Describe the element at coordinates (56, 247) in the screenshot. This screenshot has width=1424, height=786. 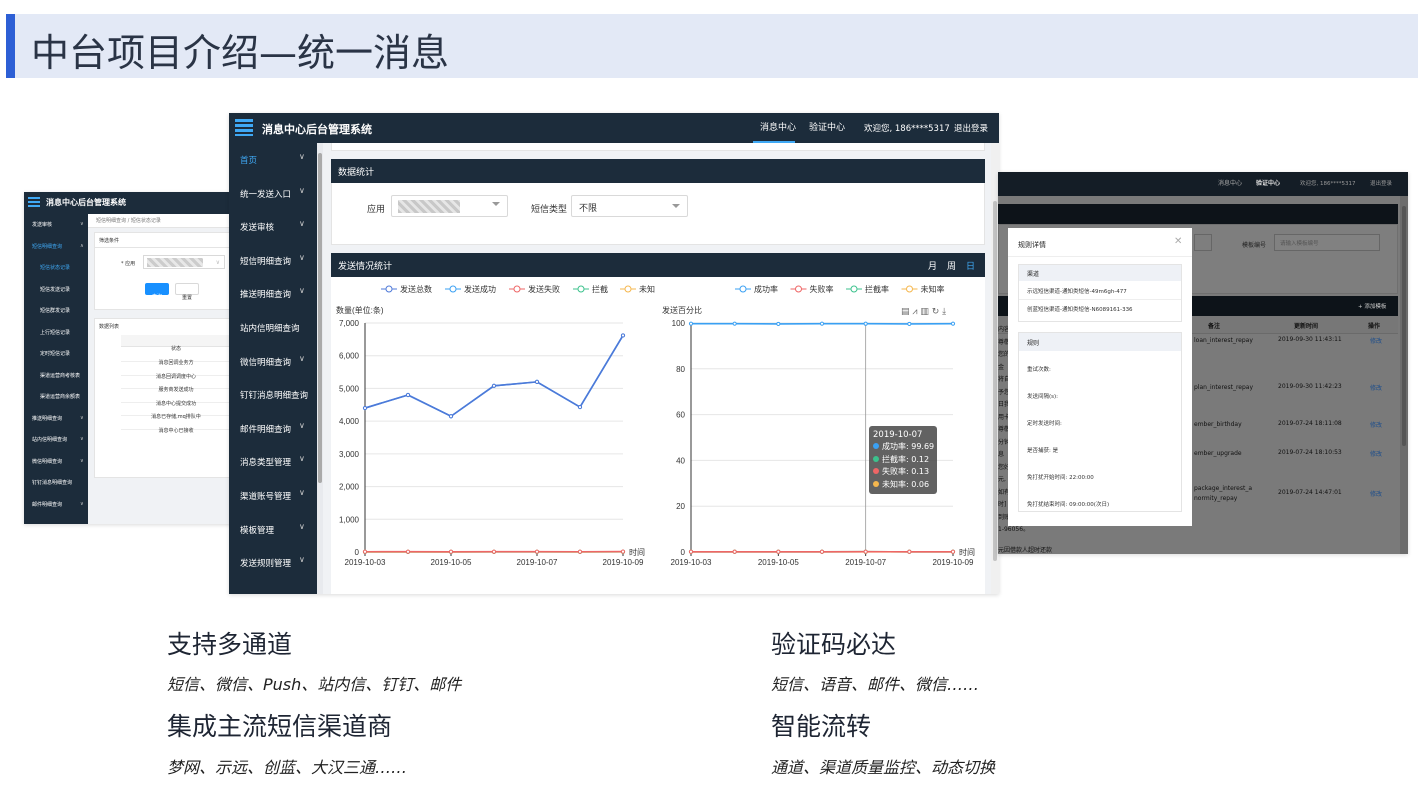
I see `left-sidebar-item: 短信明细查询 ∧` at that location.